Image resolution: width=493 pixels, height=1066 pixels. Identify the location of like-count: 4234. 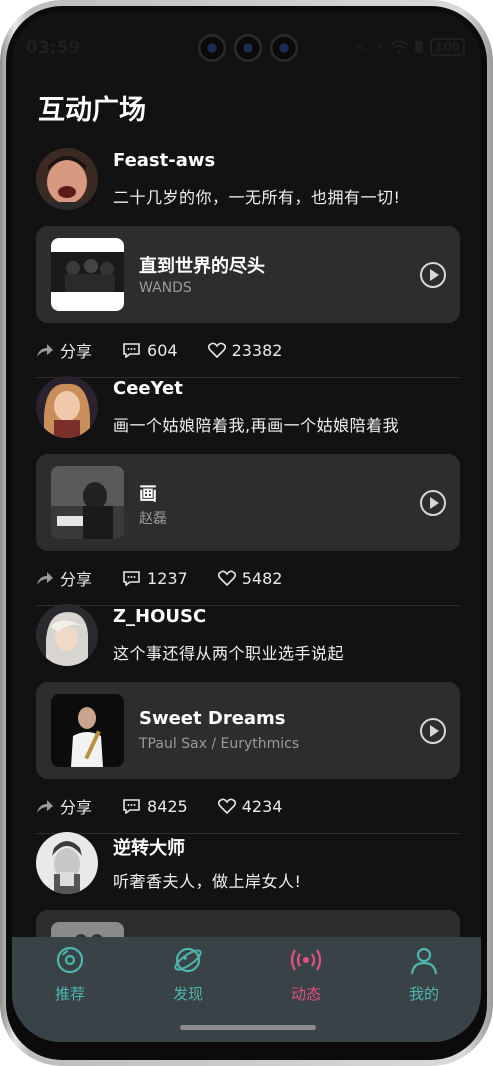
(262, 806).